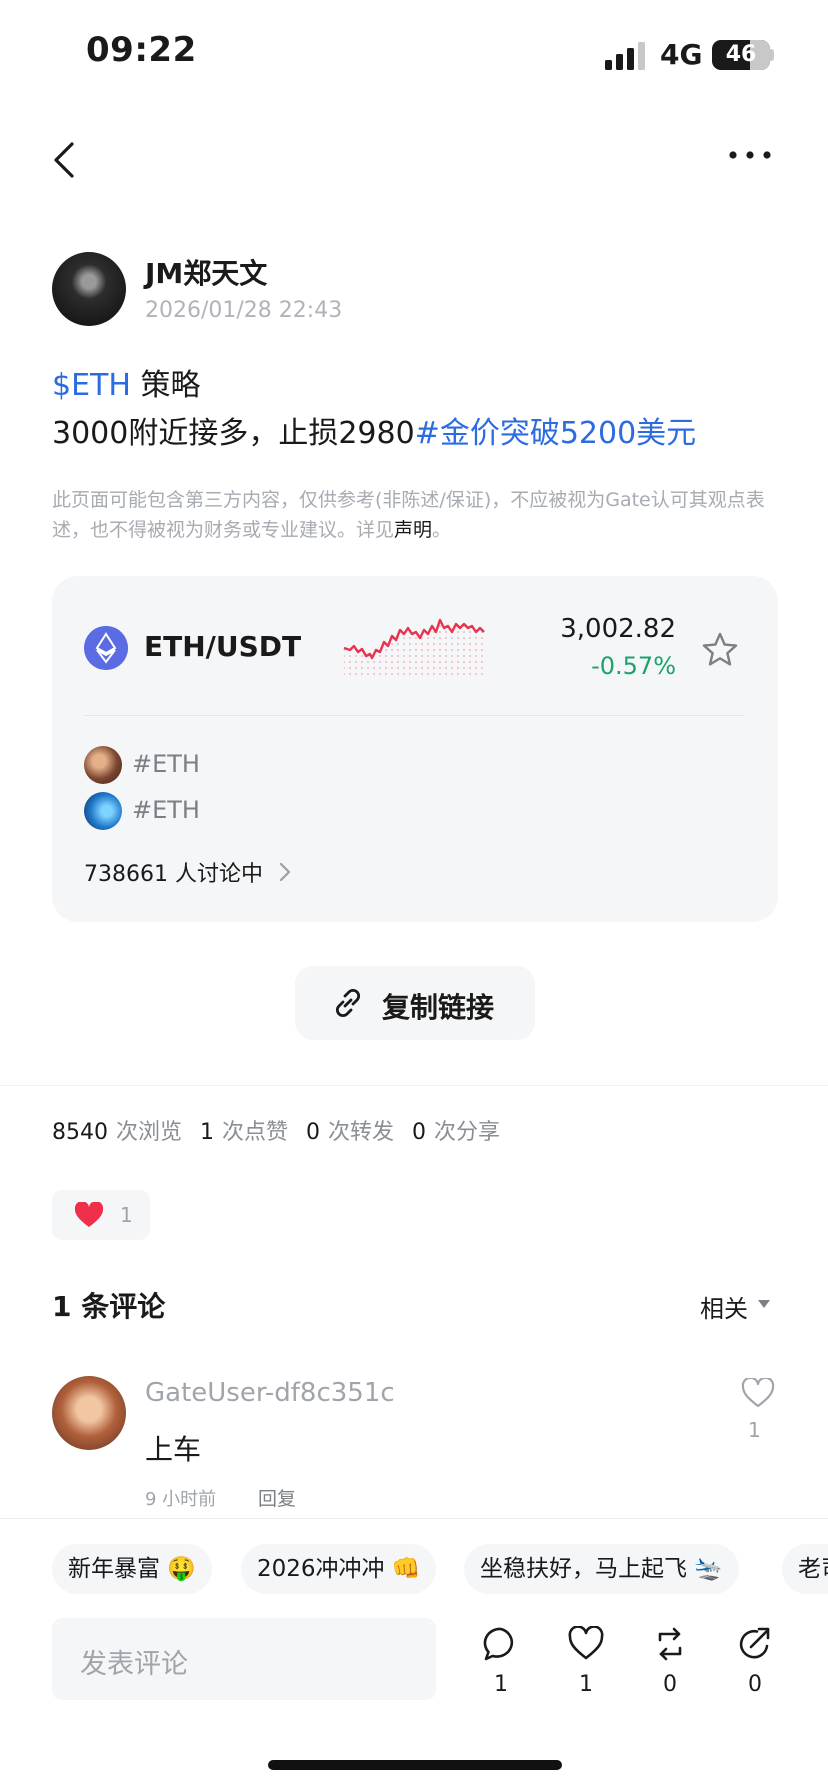 The image size is (828, 1792). Describe the element at coordinates (244, 310) in the screenshot. I see `post-date: 2026/01/28 22:43` at that location.